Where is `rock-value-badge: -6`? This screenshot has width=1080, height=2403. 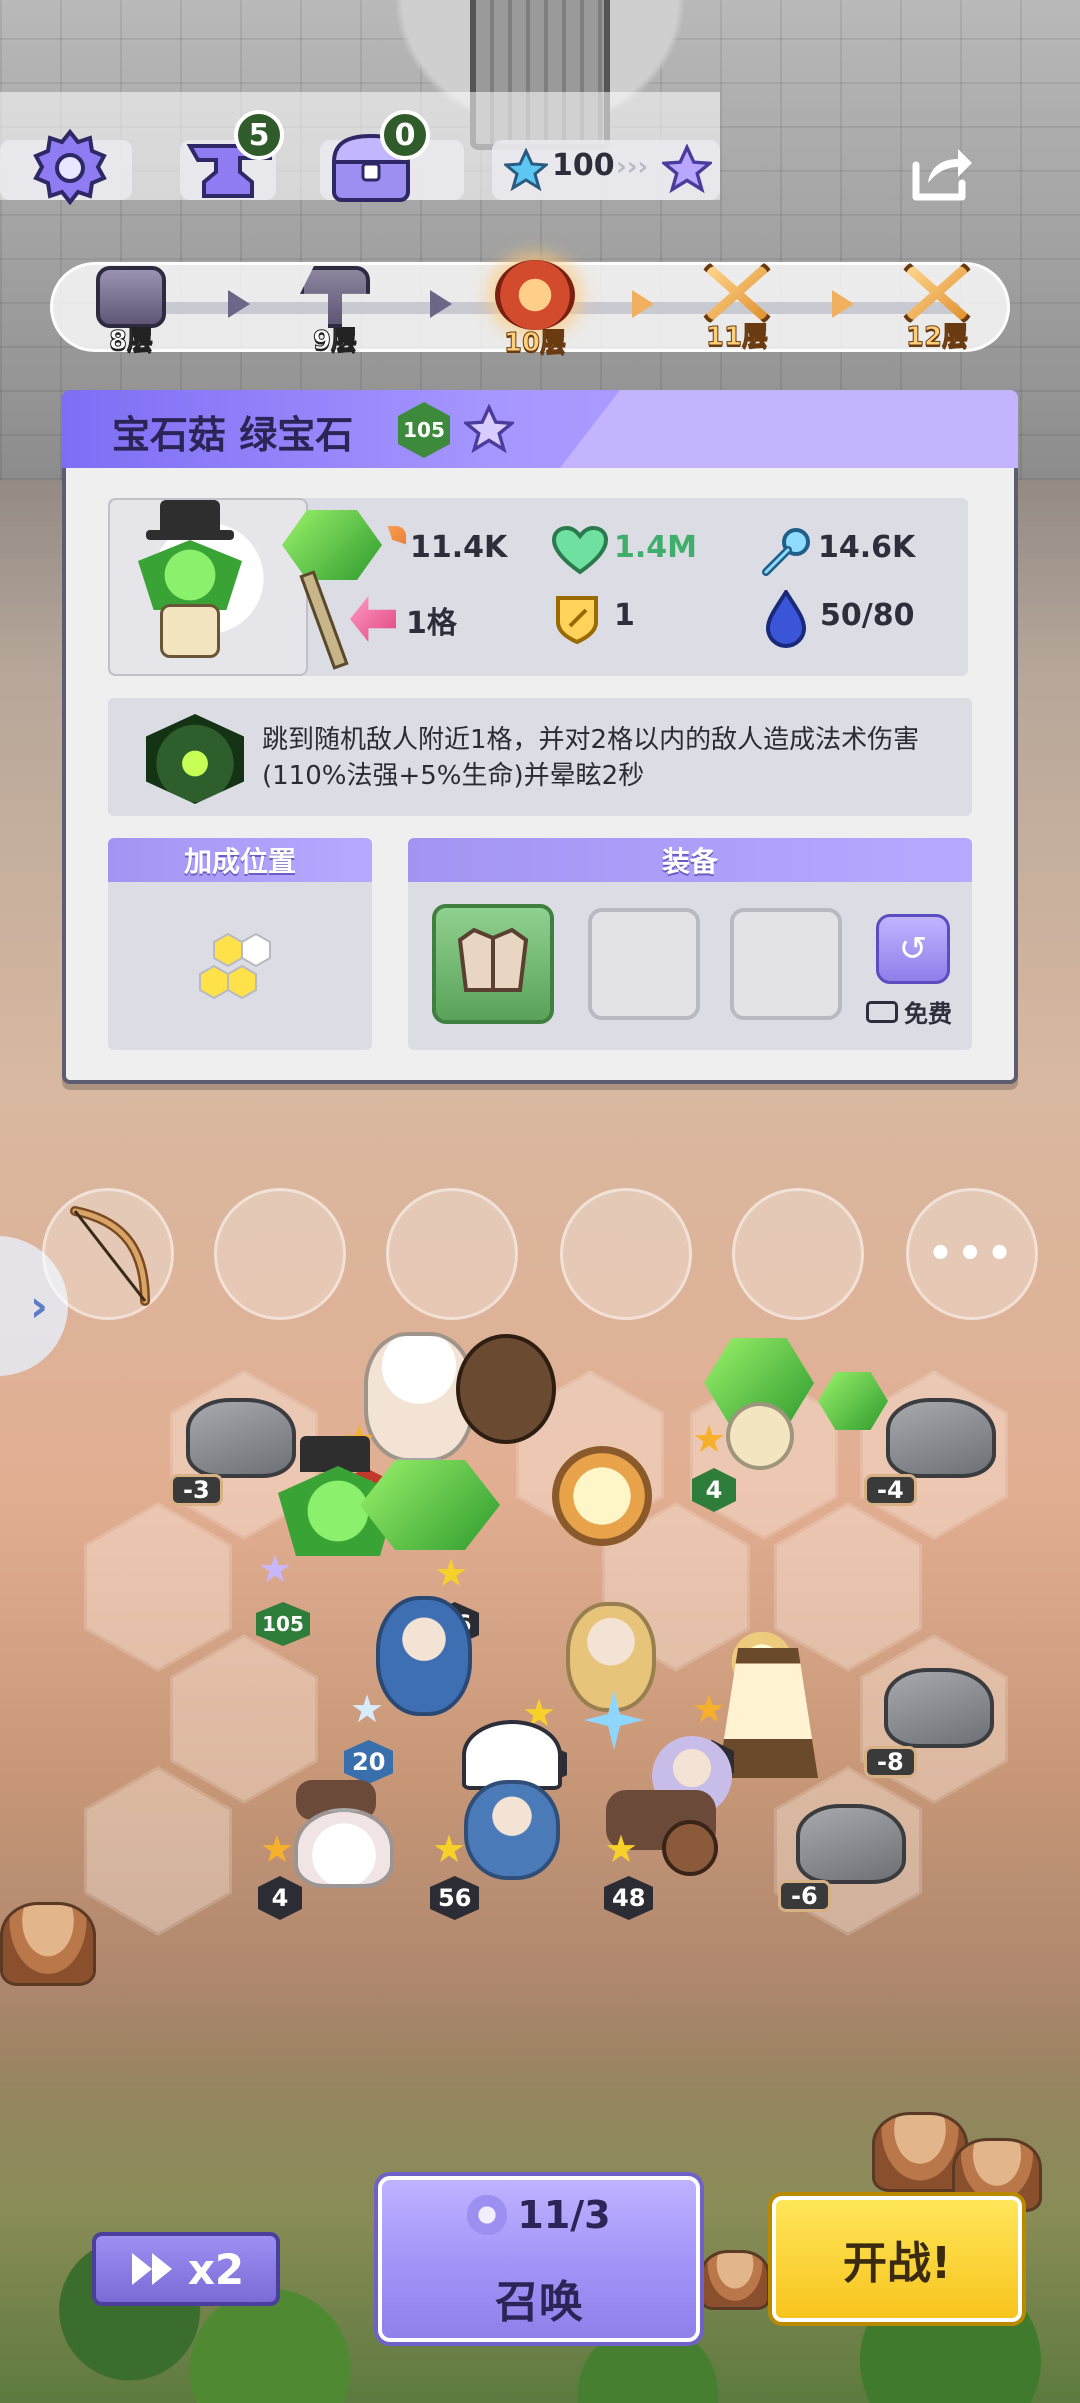
rock-value-badge: -6 is located at coordinates (804, 1896).